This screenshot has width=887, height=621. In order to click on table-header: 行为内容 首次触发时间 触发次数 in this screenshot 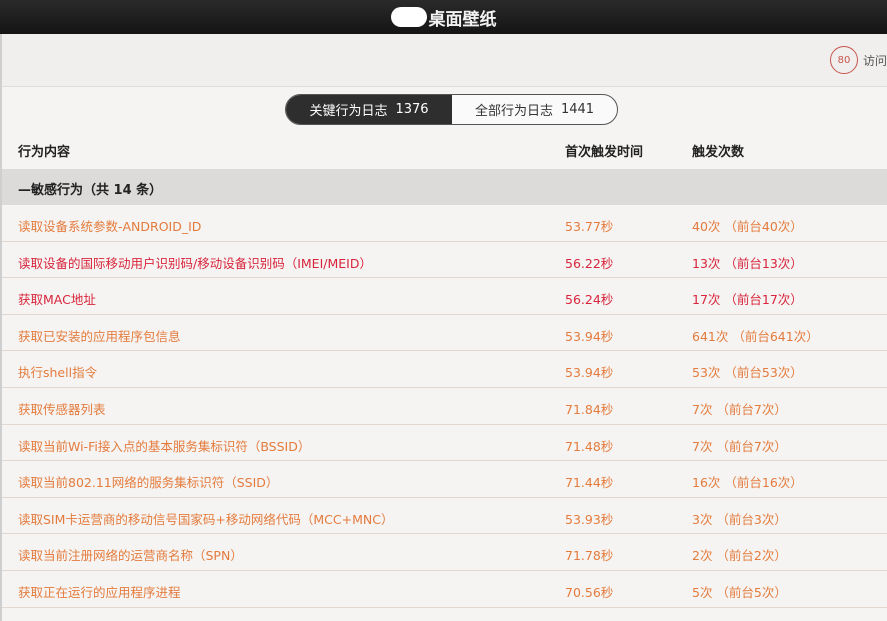, I will do `click(444, 150)`.